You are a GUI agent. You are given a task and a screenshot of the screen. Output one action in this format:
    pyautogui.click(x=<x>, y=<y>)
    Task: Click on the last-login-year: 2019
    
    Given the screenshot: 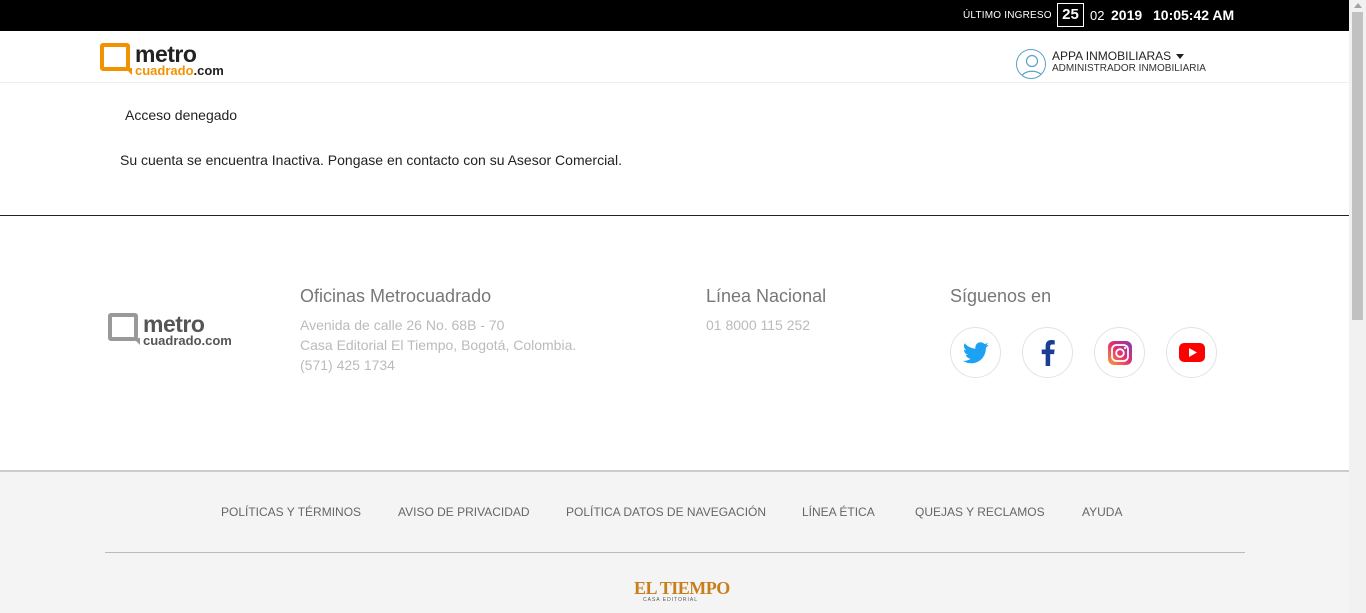 What is the action you would take?
    pyautogui.click(x=1127, y=15)
    